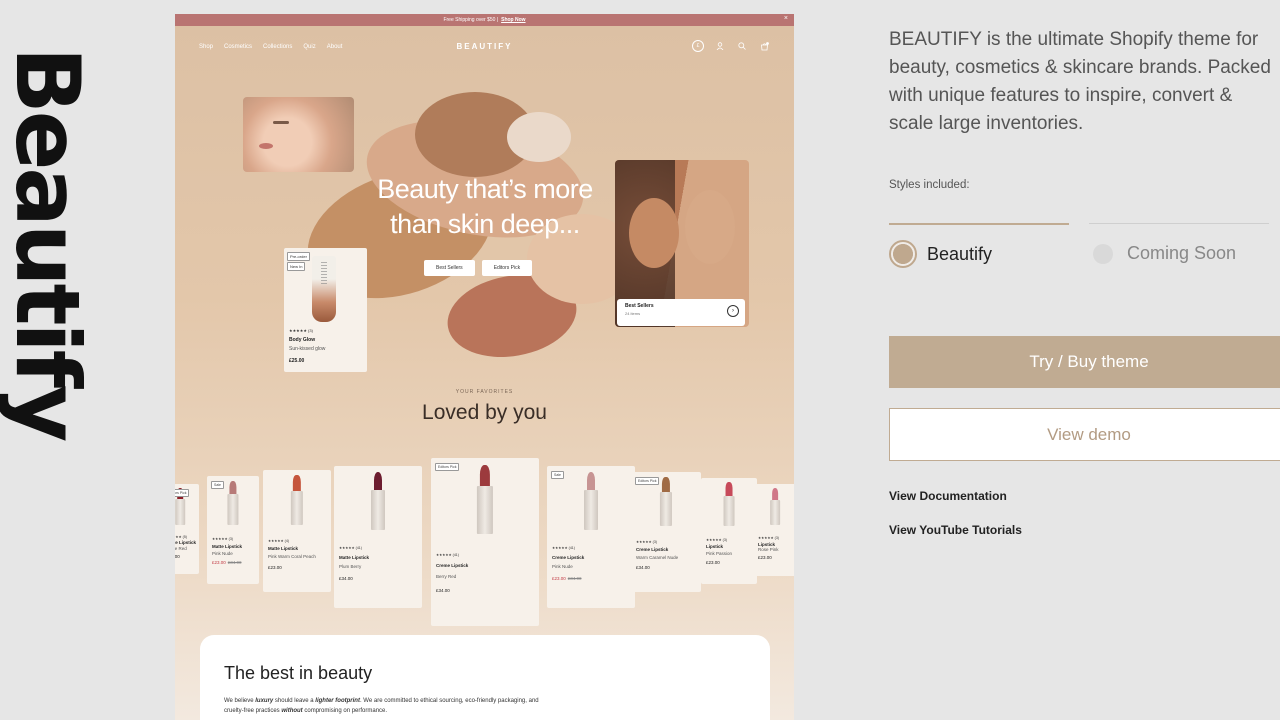 The width and height of the screenshot is (1280, 720). Describe the element at coordinates (181, 549) in the screenshot. I see `product-shade: Matte Red` at that location.